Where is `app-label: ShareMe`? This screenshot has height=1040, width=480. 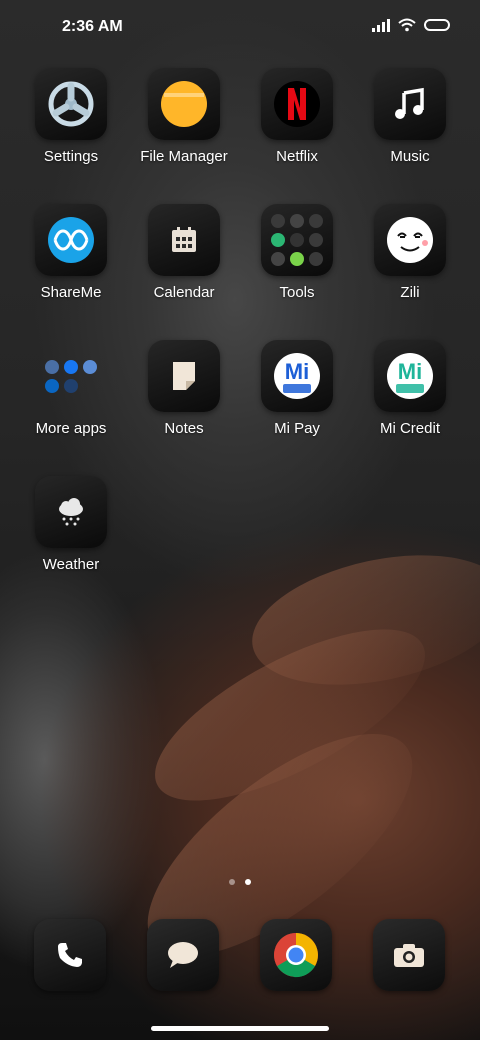
app-label: ShareMe is located at coordinates (71, 292).